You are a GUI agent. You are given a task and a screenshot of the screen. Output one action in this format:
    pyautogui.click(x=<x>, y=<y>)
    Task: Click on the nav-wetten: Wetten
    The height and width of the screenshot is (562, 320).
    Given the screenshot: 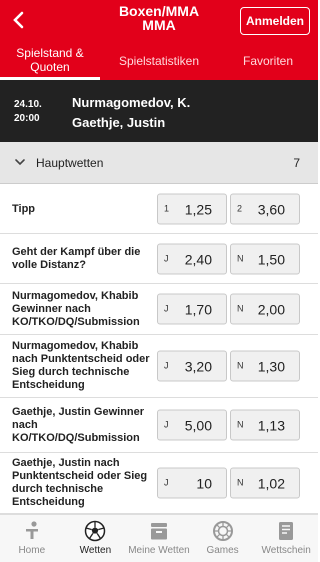 What is the action you would take?
    pyautogui.click(x=96, y=538)
    